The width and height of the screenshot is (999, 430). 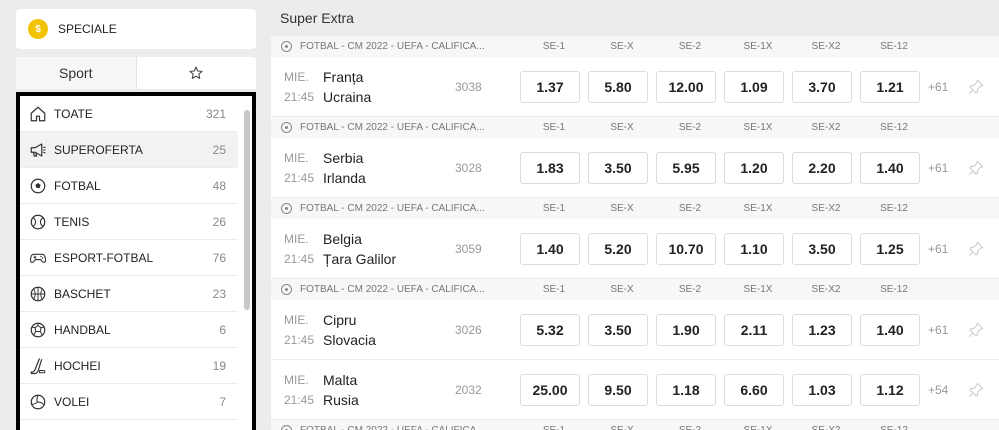 I want to click on event-teams: Serbia Irlanda, so click(x=389, y=168).